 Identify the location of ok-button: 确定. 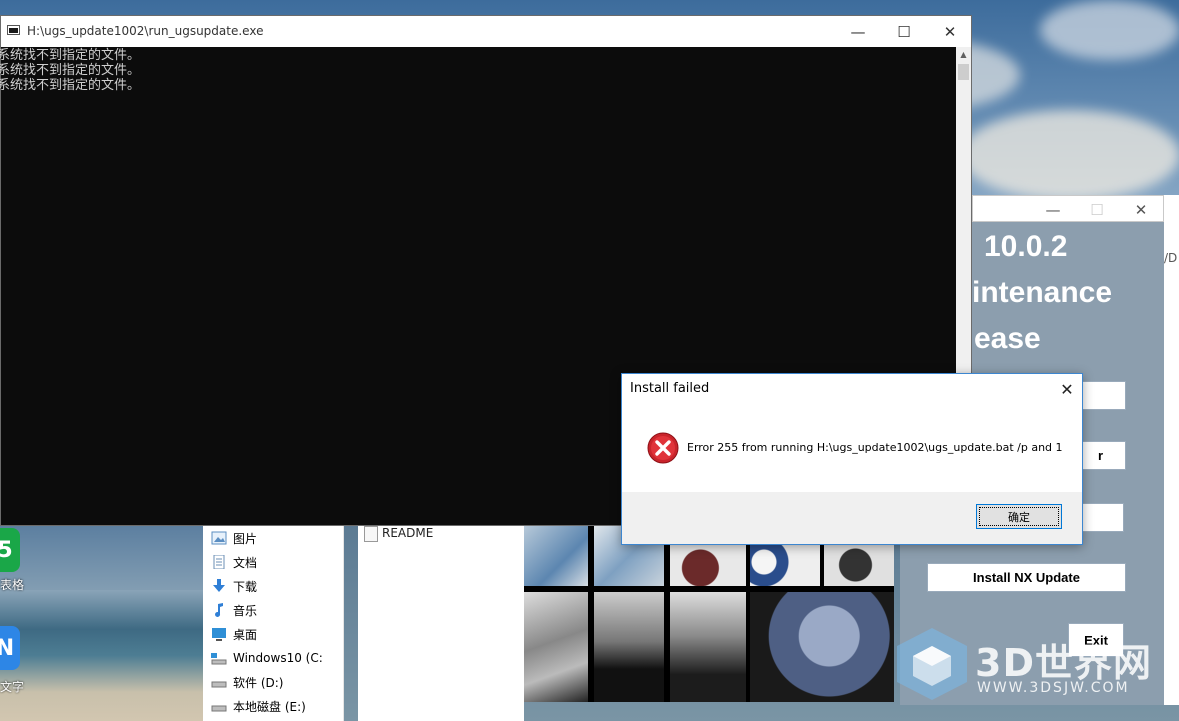
(1019, 516).